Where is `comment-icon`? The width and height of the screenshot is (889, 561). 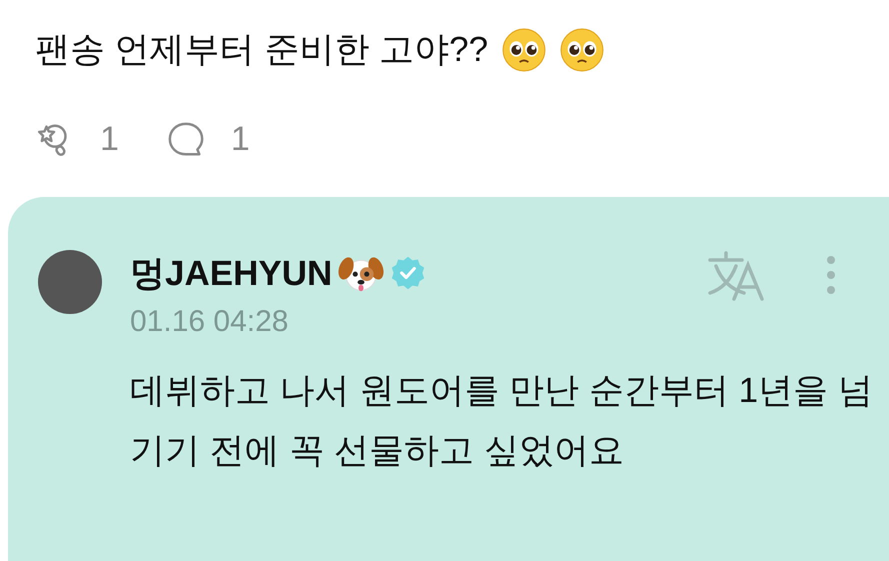
comment-icon is located at coordinates (185, 139).